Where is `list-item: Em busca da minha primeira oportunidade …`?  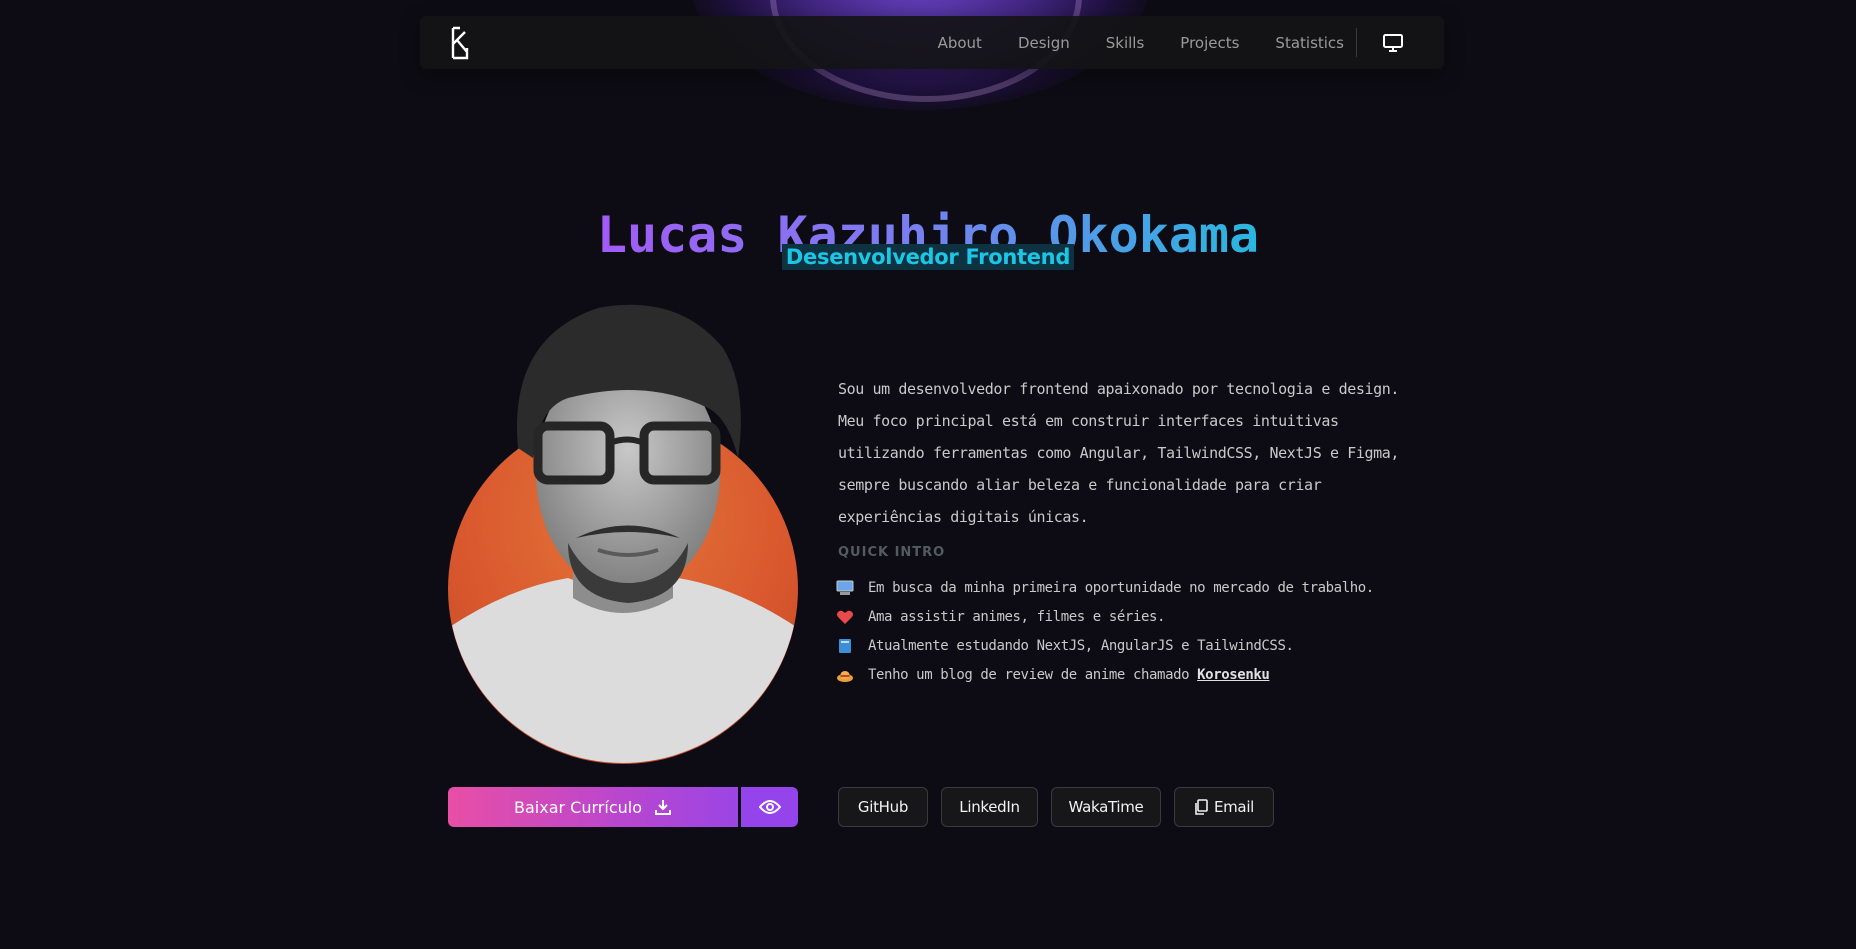 list-item: Em busca da minha primeira oportunidade … is located at coordinates (1146, 587).